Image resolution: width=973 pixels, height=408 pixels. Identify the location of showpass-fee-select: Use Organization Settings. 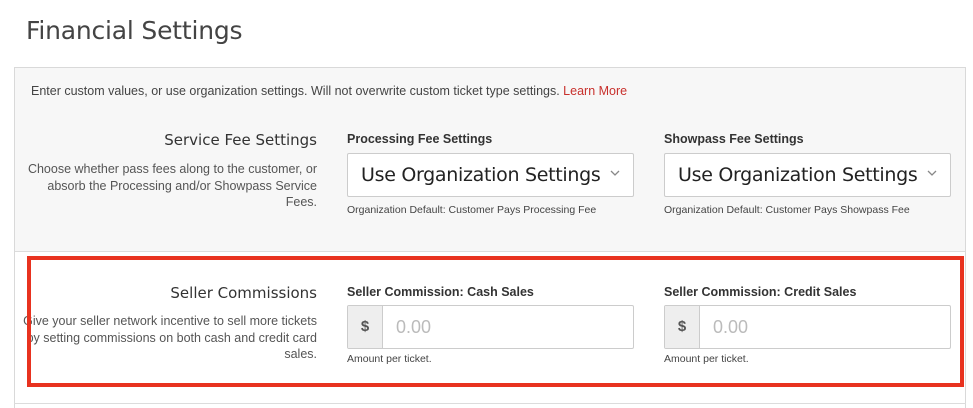
(807, 175).